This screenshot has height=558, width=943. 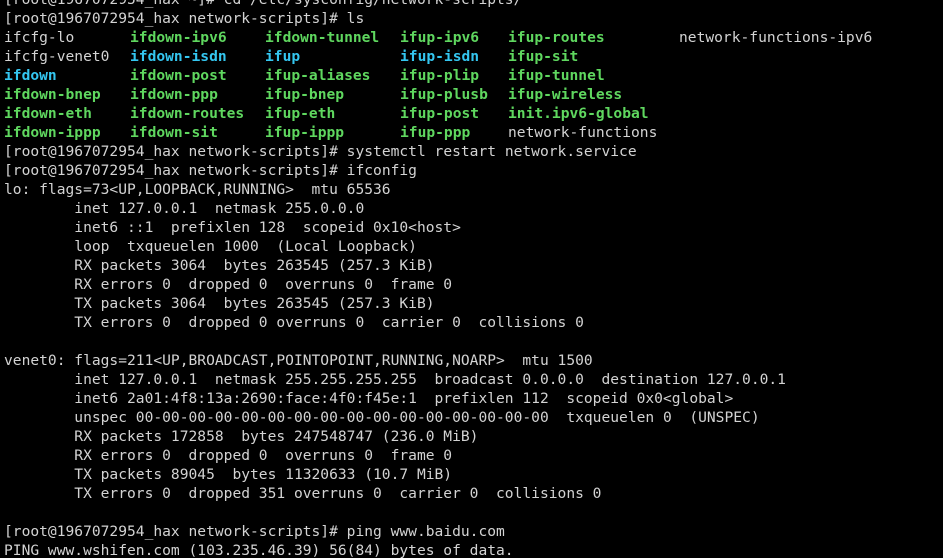 What do you see at coordinates (174, 94) in the screenshot?
I see `ls-entry: ifdown-ppp` at bounding box center [174, 94].